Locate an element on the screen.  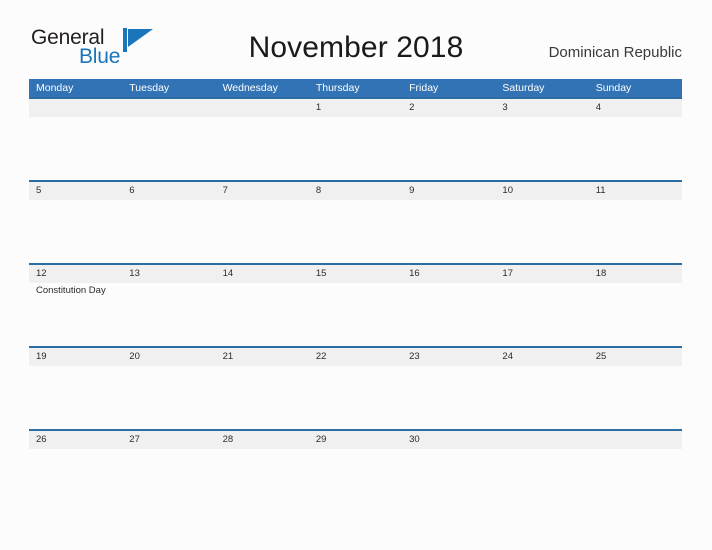
day-number: 13 is located at coordinates (168, 274).